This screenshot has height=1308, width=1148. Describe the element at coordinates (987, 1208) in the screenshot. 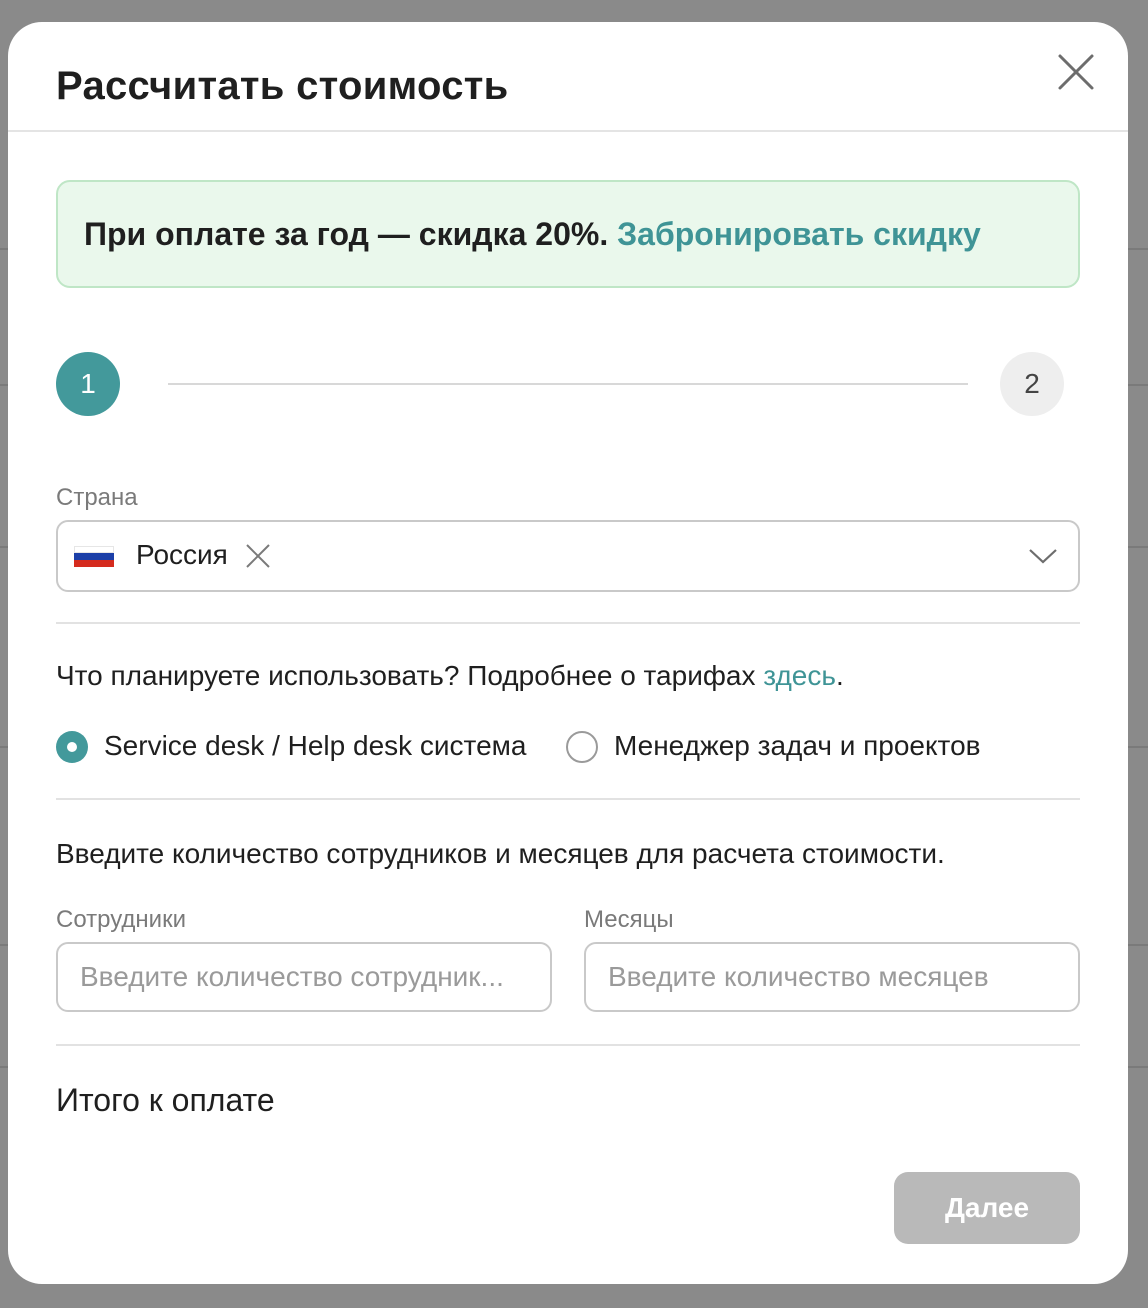

I see `next-button: Далее` at that location.